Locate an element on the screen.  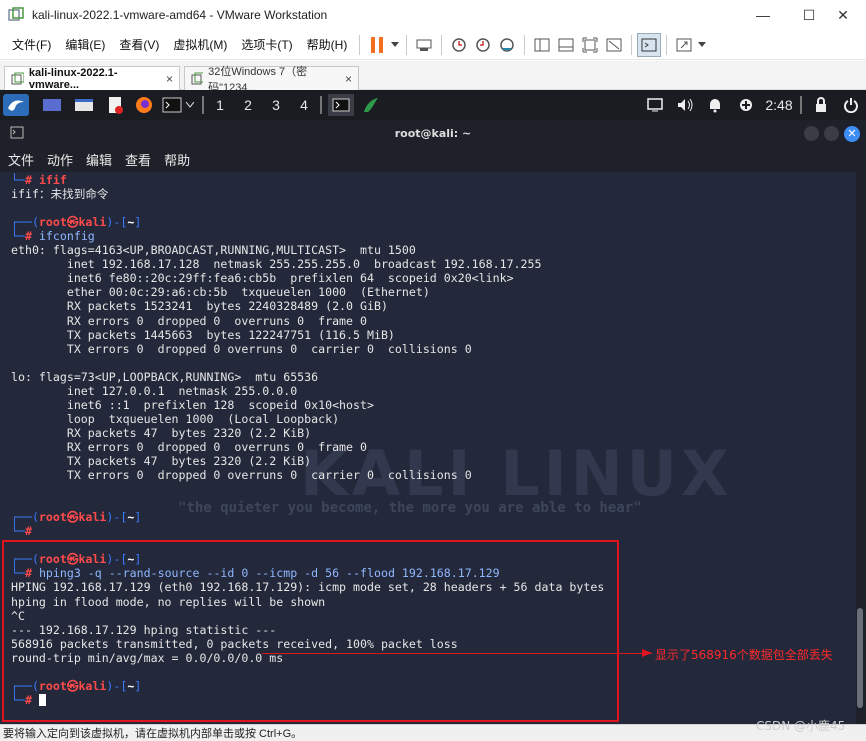
terminal-output-line: TX packets 47 bytes 2320 (2.2 KiB) is located at coordinates (161, 461).